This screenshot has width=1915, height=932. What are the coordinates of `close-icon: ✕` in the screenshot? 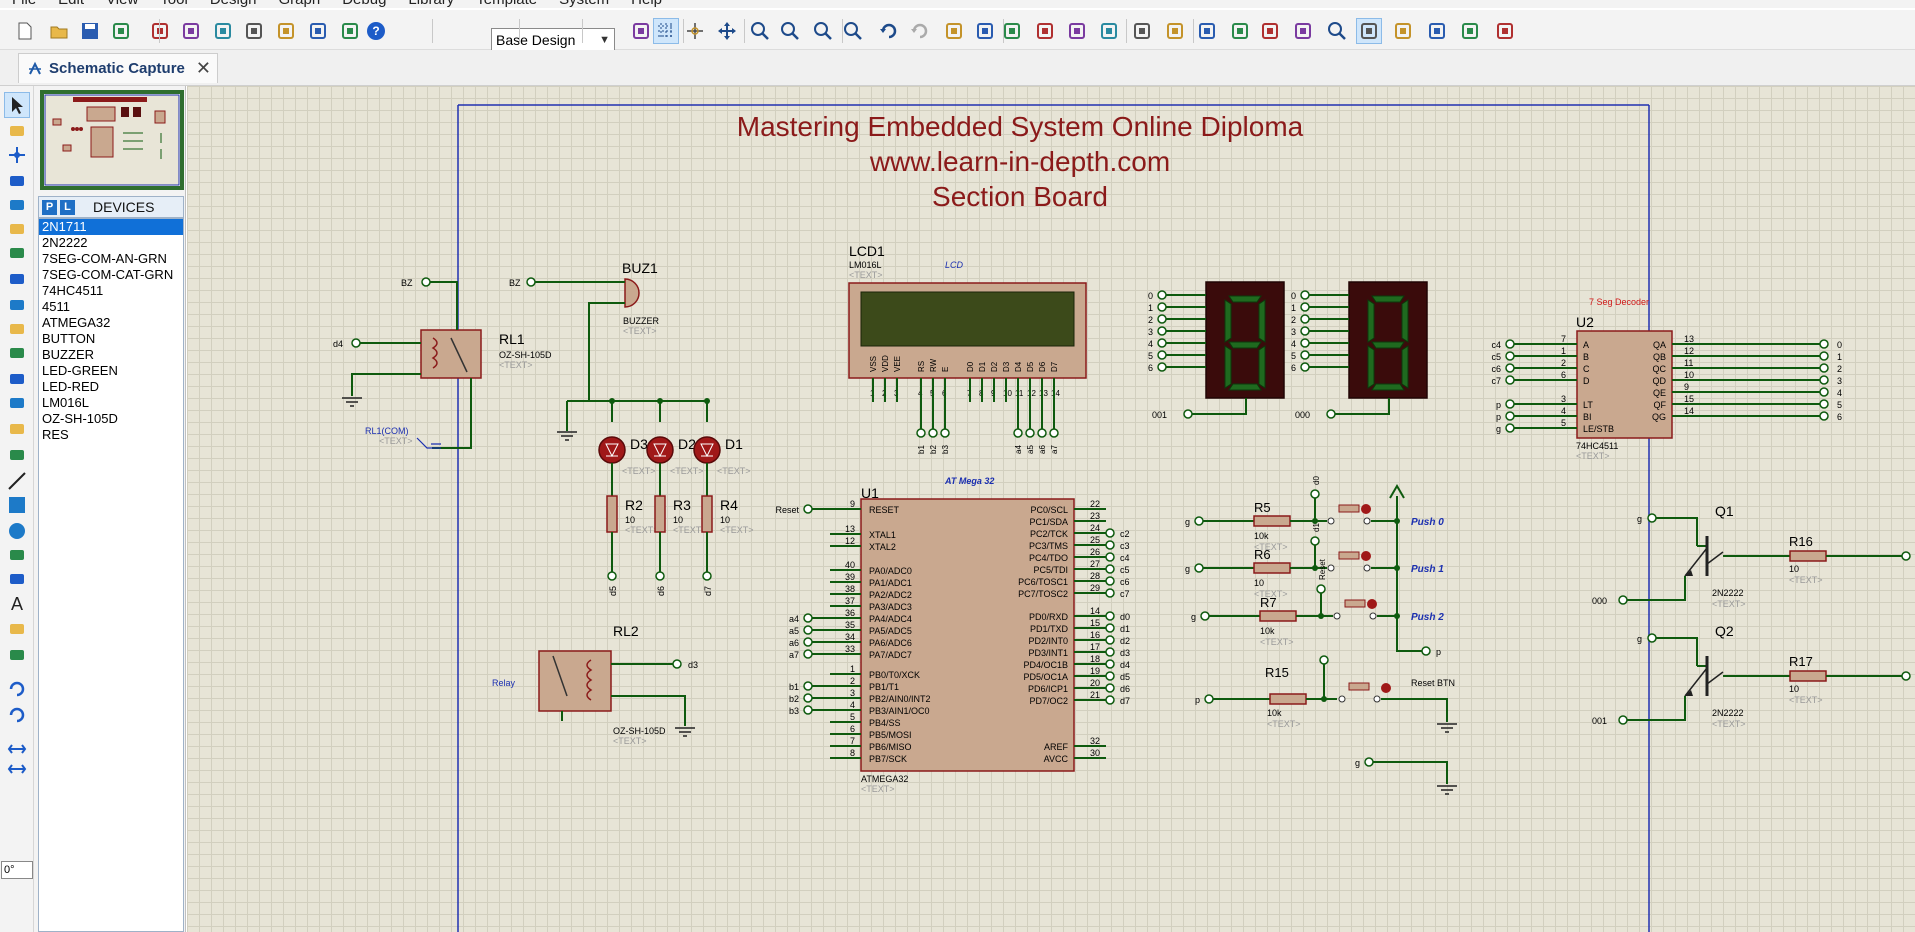 It's located at (203, 68).